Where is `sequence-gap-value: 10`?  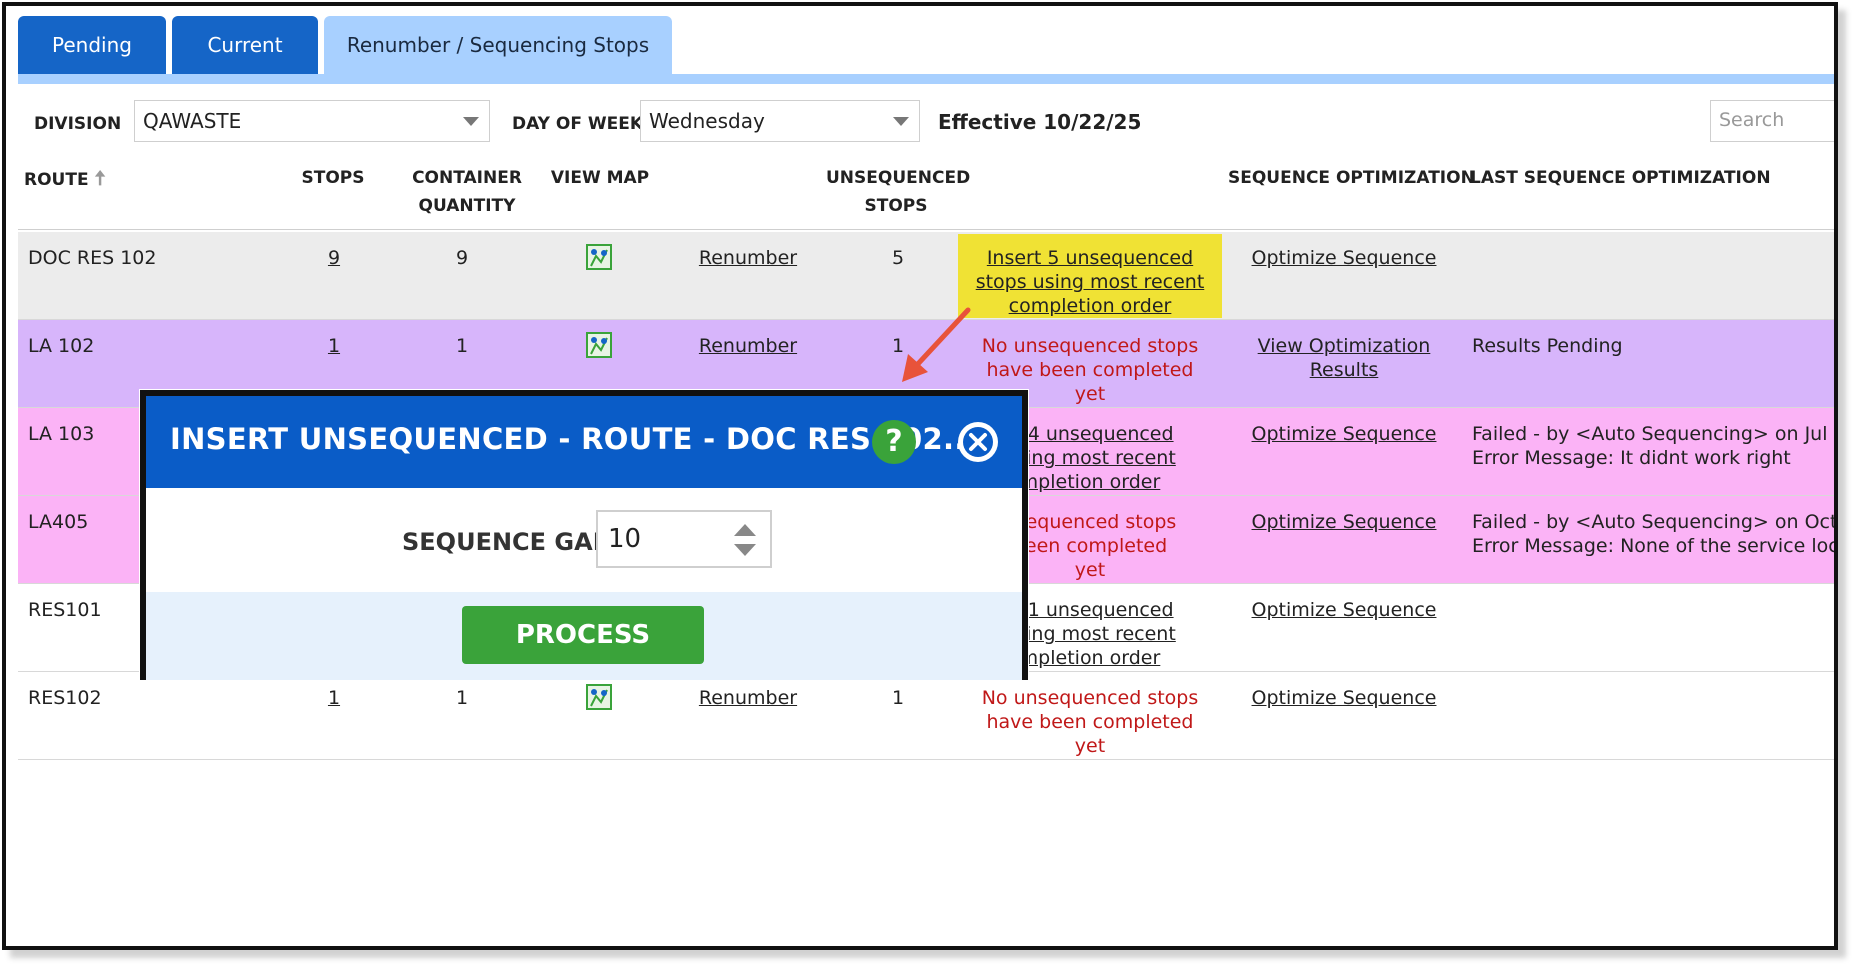 sequence-gap-value: 10 is located at coordinates (625, 539).